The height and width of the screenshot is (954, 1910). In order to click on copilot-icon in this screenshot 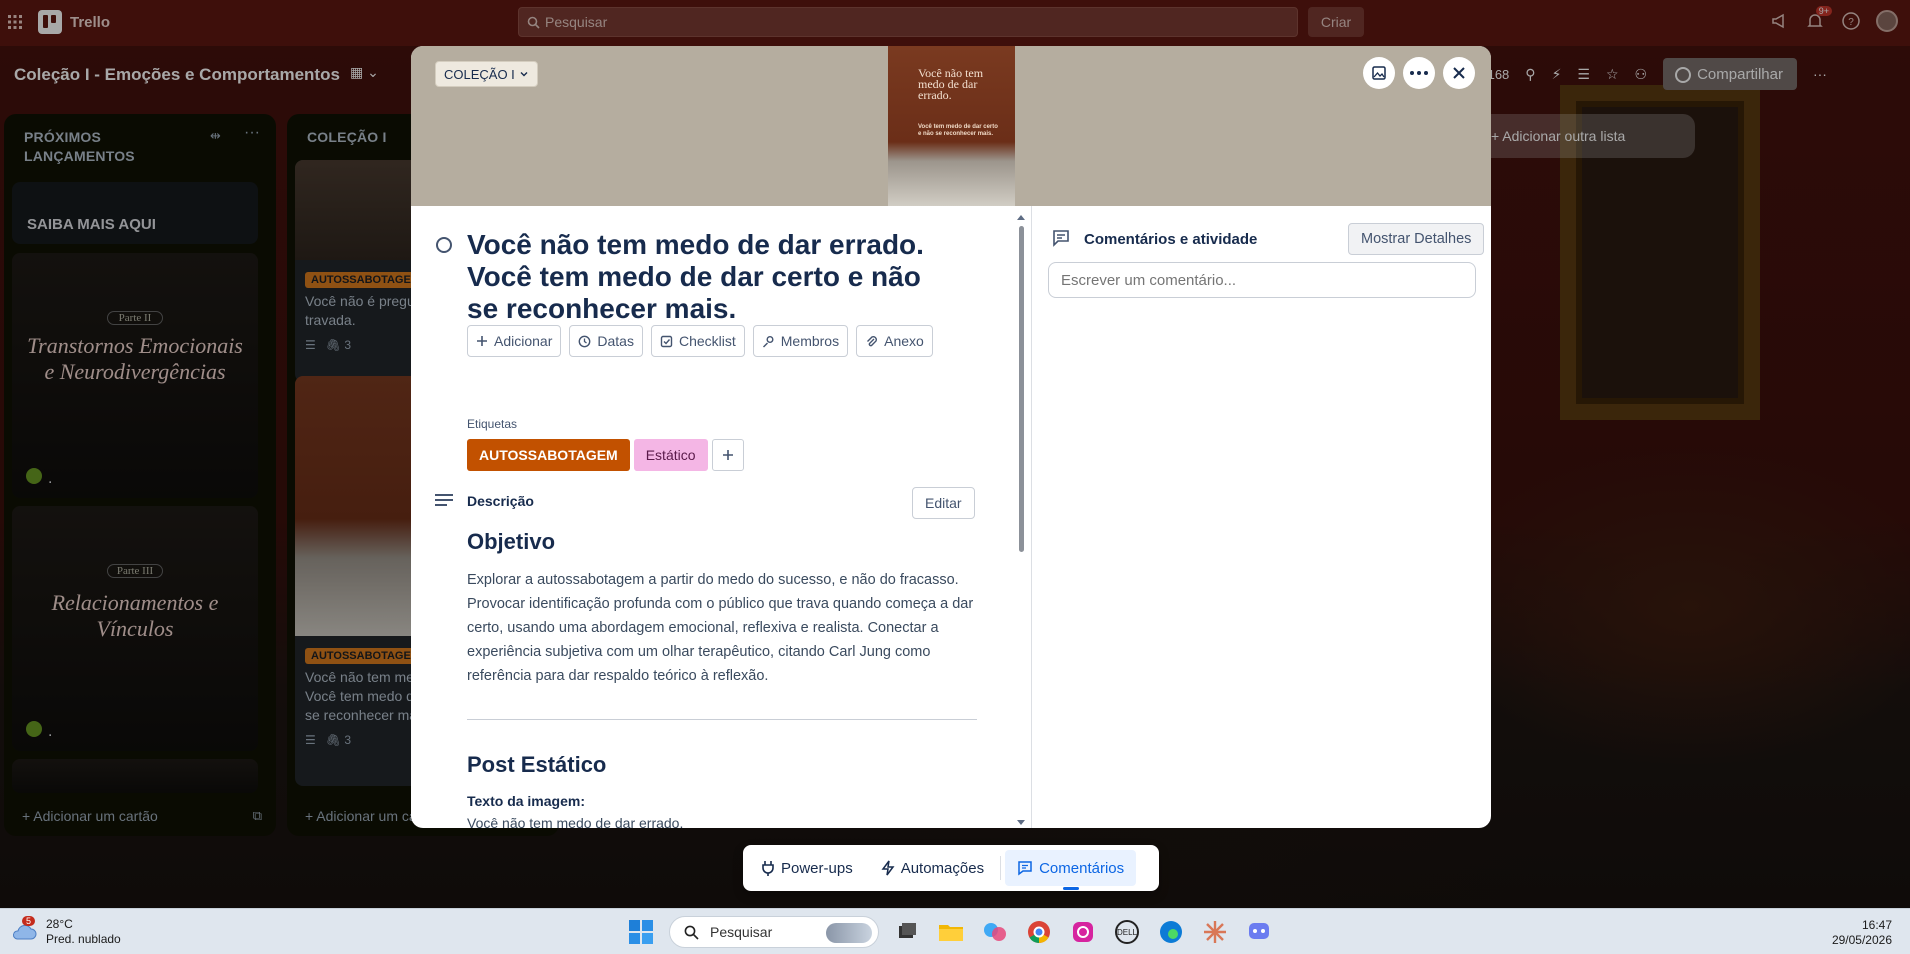, I will do `click(995, 932)`.